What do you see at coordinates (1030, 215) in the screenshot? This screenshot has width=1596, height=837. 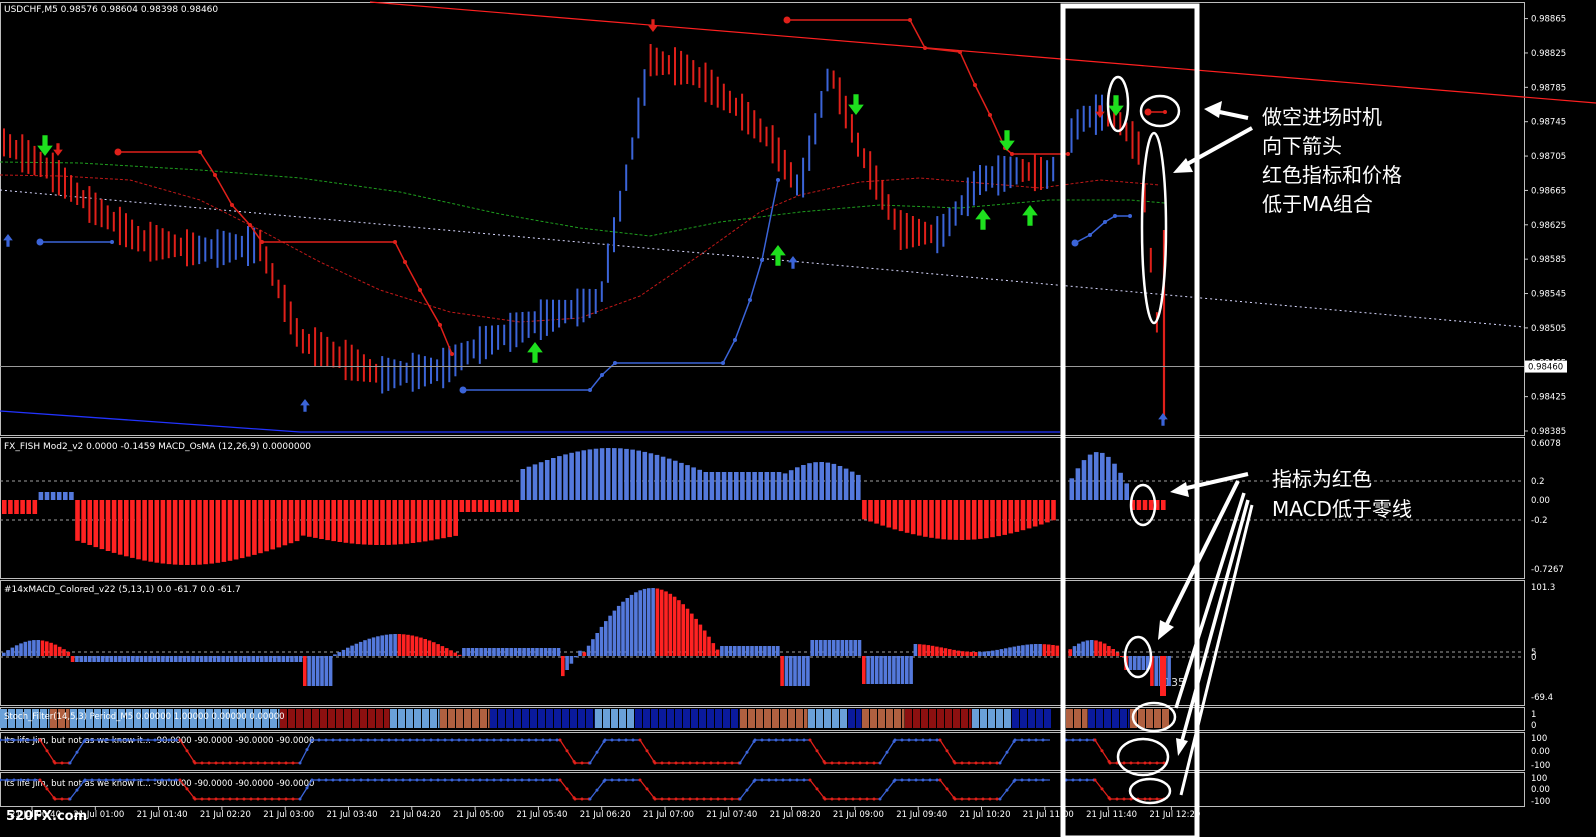 I see `arrow-up-icon` at bounding box center [1030, 215].